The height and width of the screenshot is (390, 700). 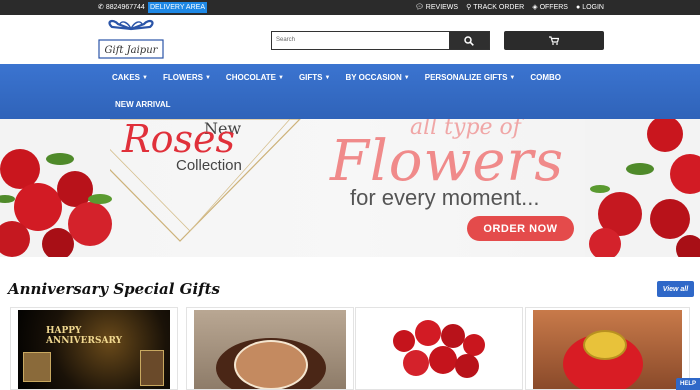 I want to click on gift-box-logo-icon: Gift Jaipur, so click(x=131, y=39).